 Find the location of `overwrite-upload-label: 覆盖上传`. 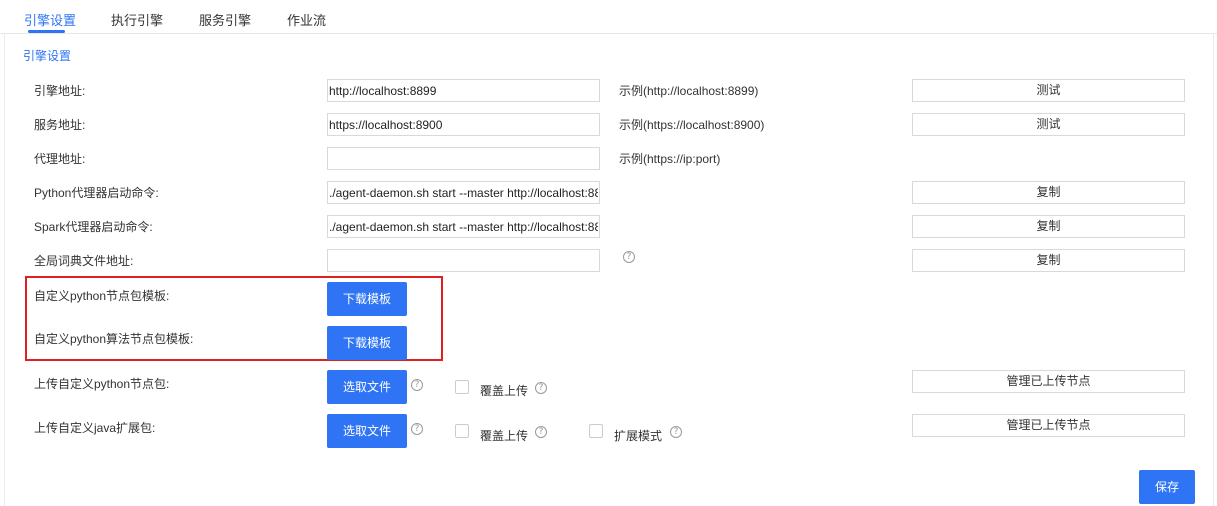

overwrite-upload-label: 覆盖上传 is located at coordinates (504, 391).